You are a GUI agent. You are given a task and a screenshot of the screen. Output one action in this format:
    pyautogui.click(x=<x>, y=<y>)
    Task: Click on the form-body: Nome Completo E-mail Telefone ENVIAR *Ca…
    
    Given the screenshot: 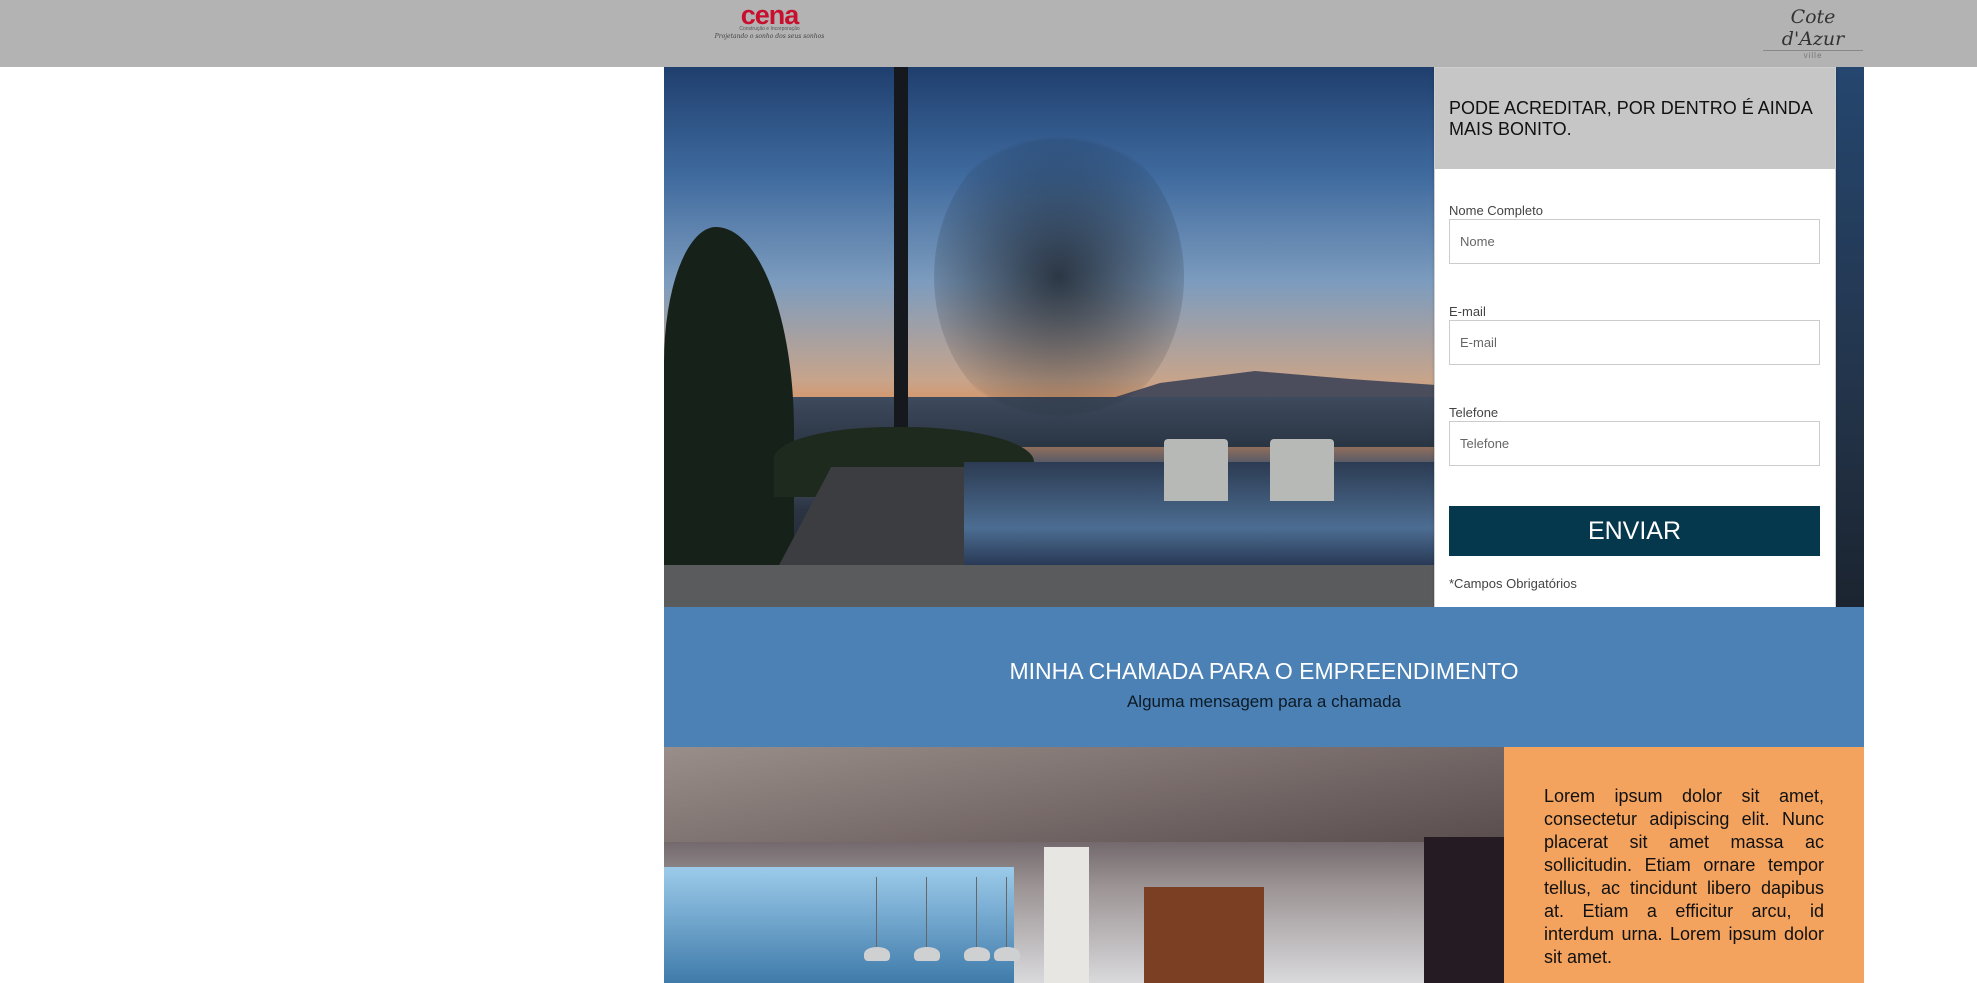 What is the action you would take?
    pyautogui.click(x=1635, y=380)
    